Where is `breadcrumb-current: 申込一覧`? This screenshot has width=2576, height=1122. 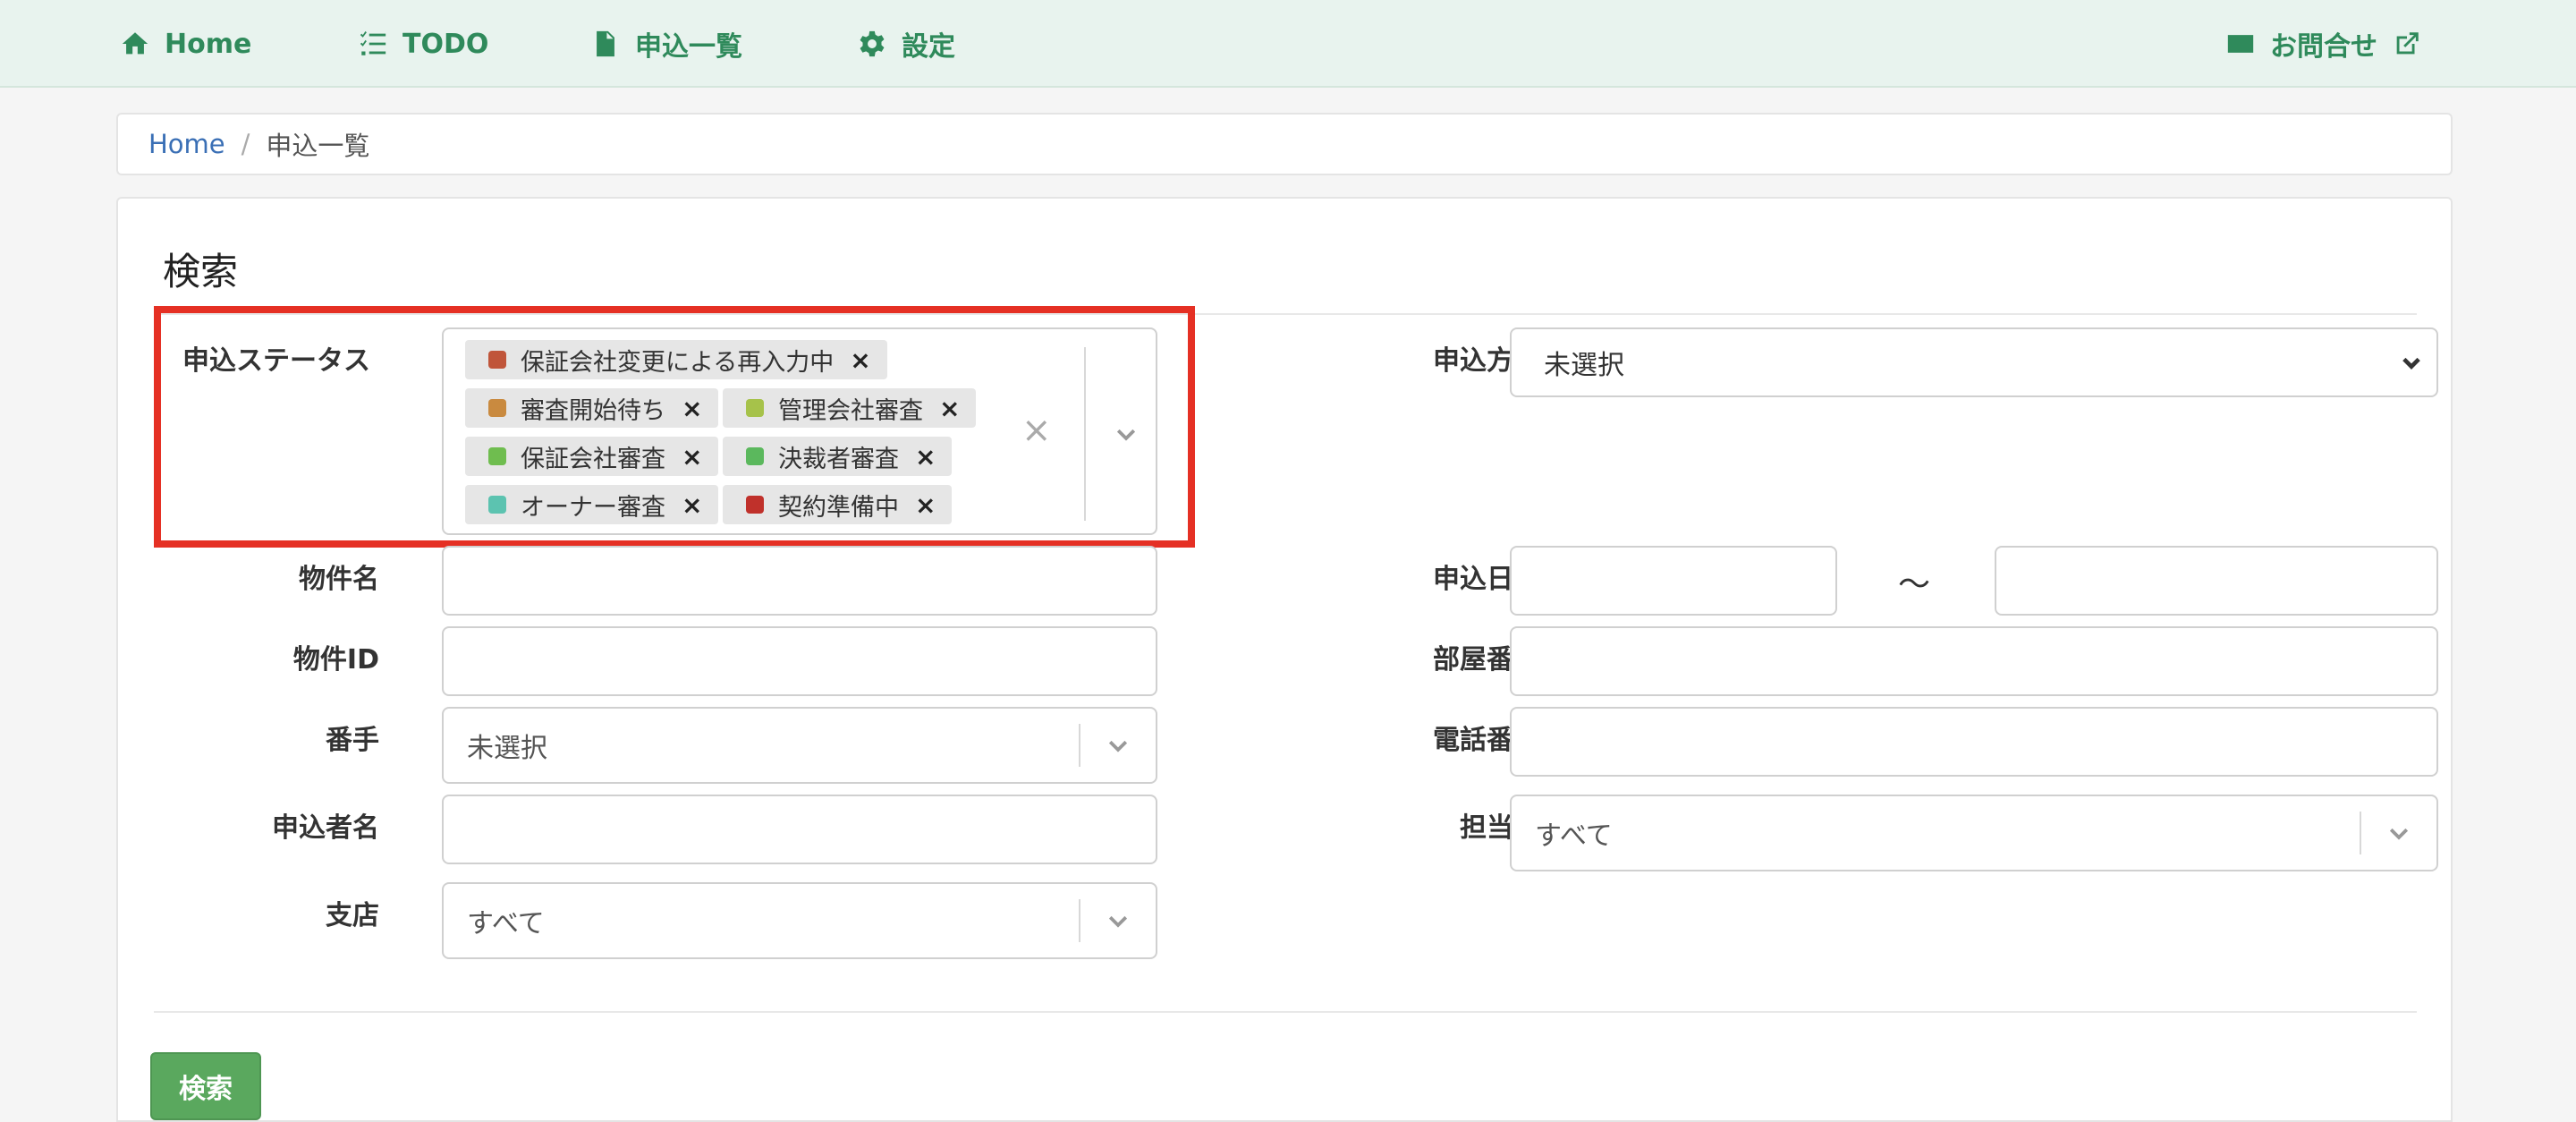 breadcrumb-current: 申込一覧 is located at coordinates (318, 146).